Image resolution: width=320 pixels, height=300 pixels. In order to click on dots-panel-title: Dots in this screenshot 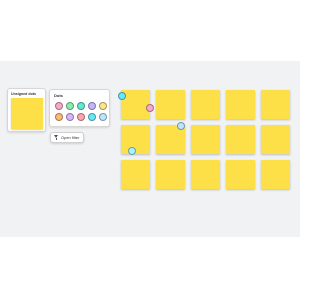, I will do `click(58, 95)`.